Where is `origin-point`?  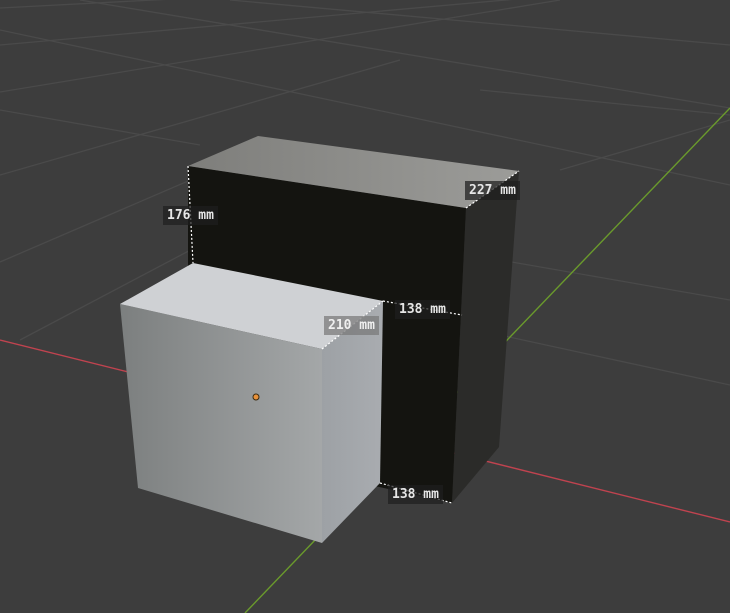 origin-point is located at coordinates (256, 397).